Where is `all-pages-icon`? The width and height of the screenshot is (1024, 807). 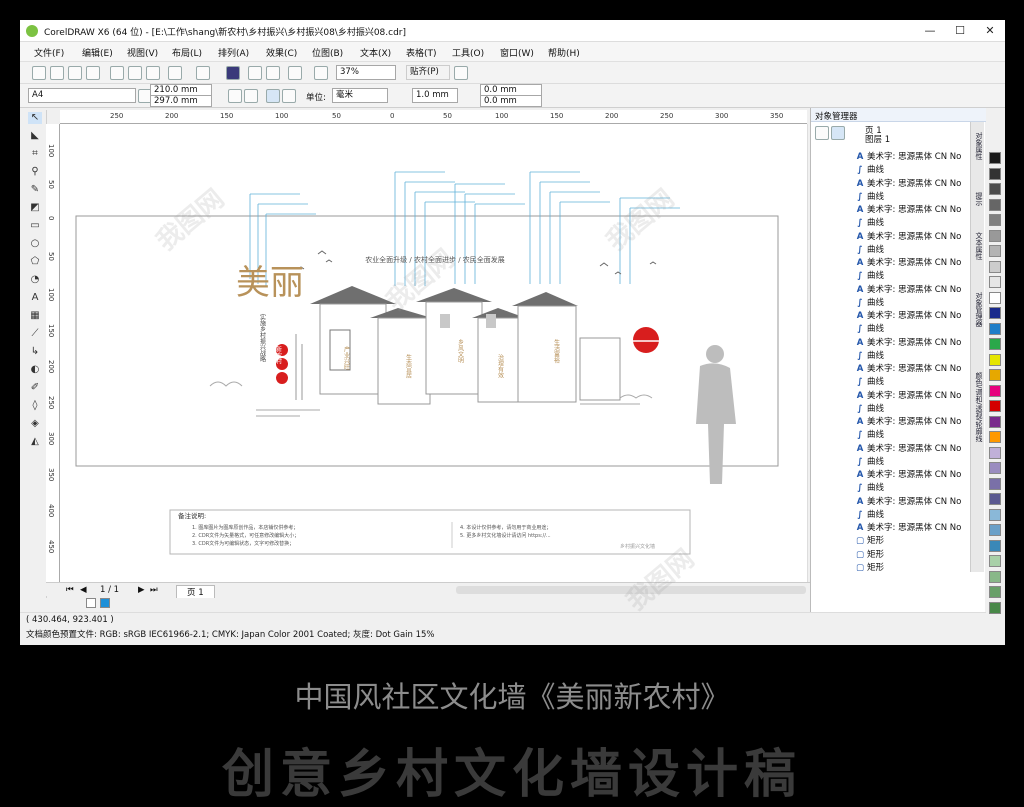 all-pages-icon is located at coordinates (273, 96).